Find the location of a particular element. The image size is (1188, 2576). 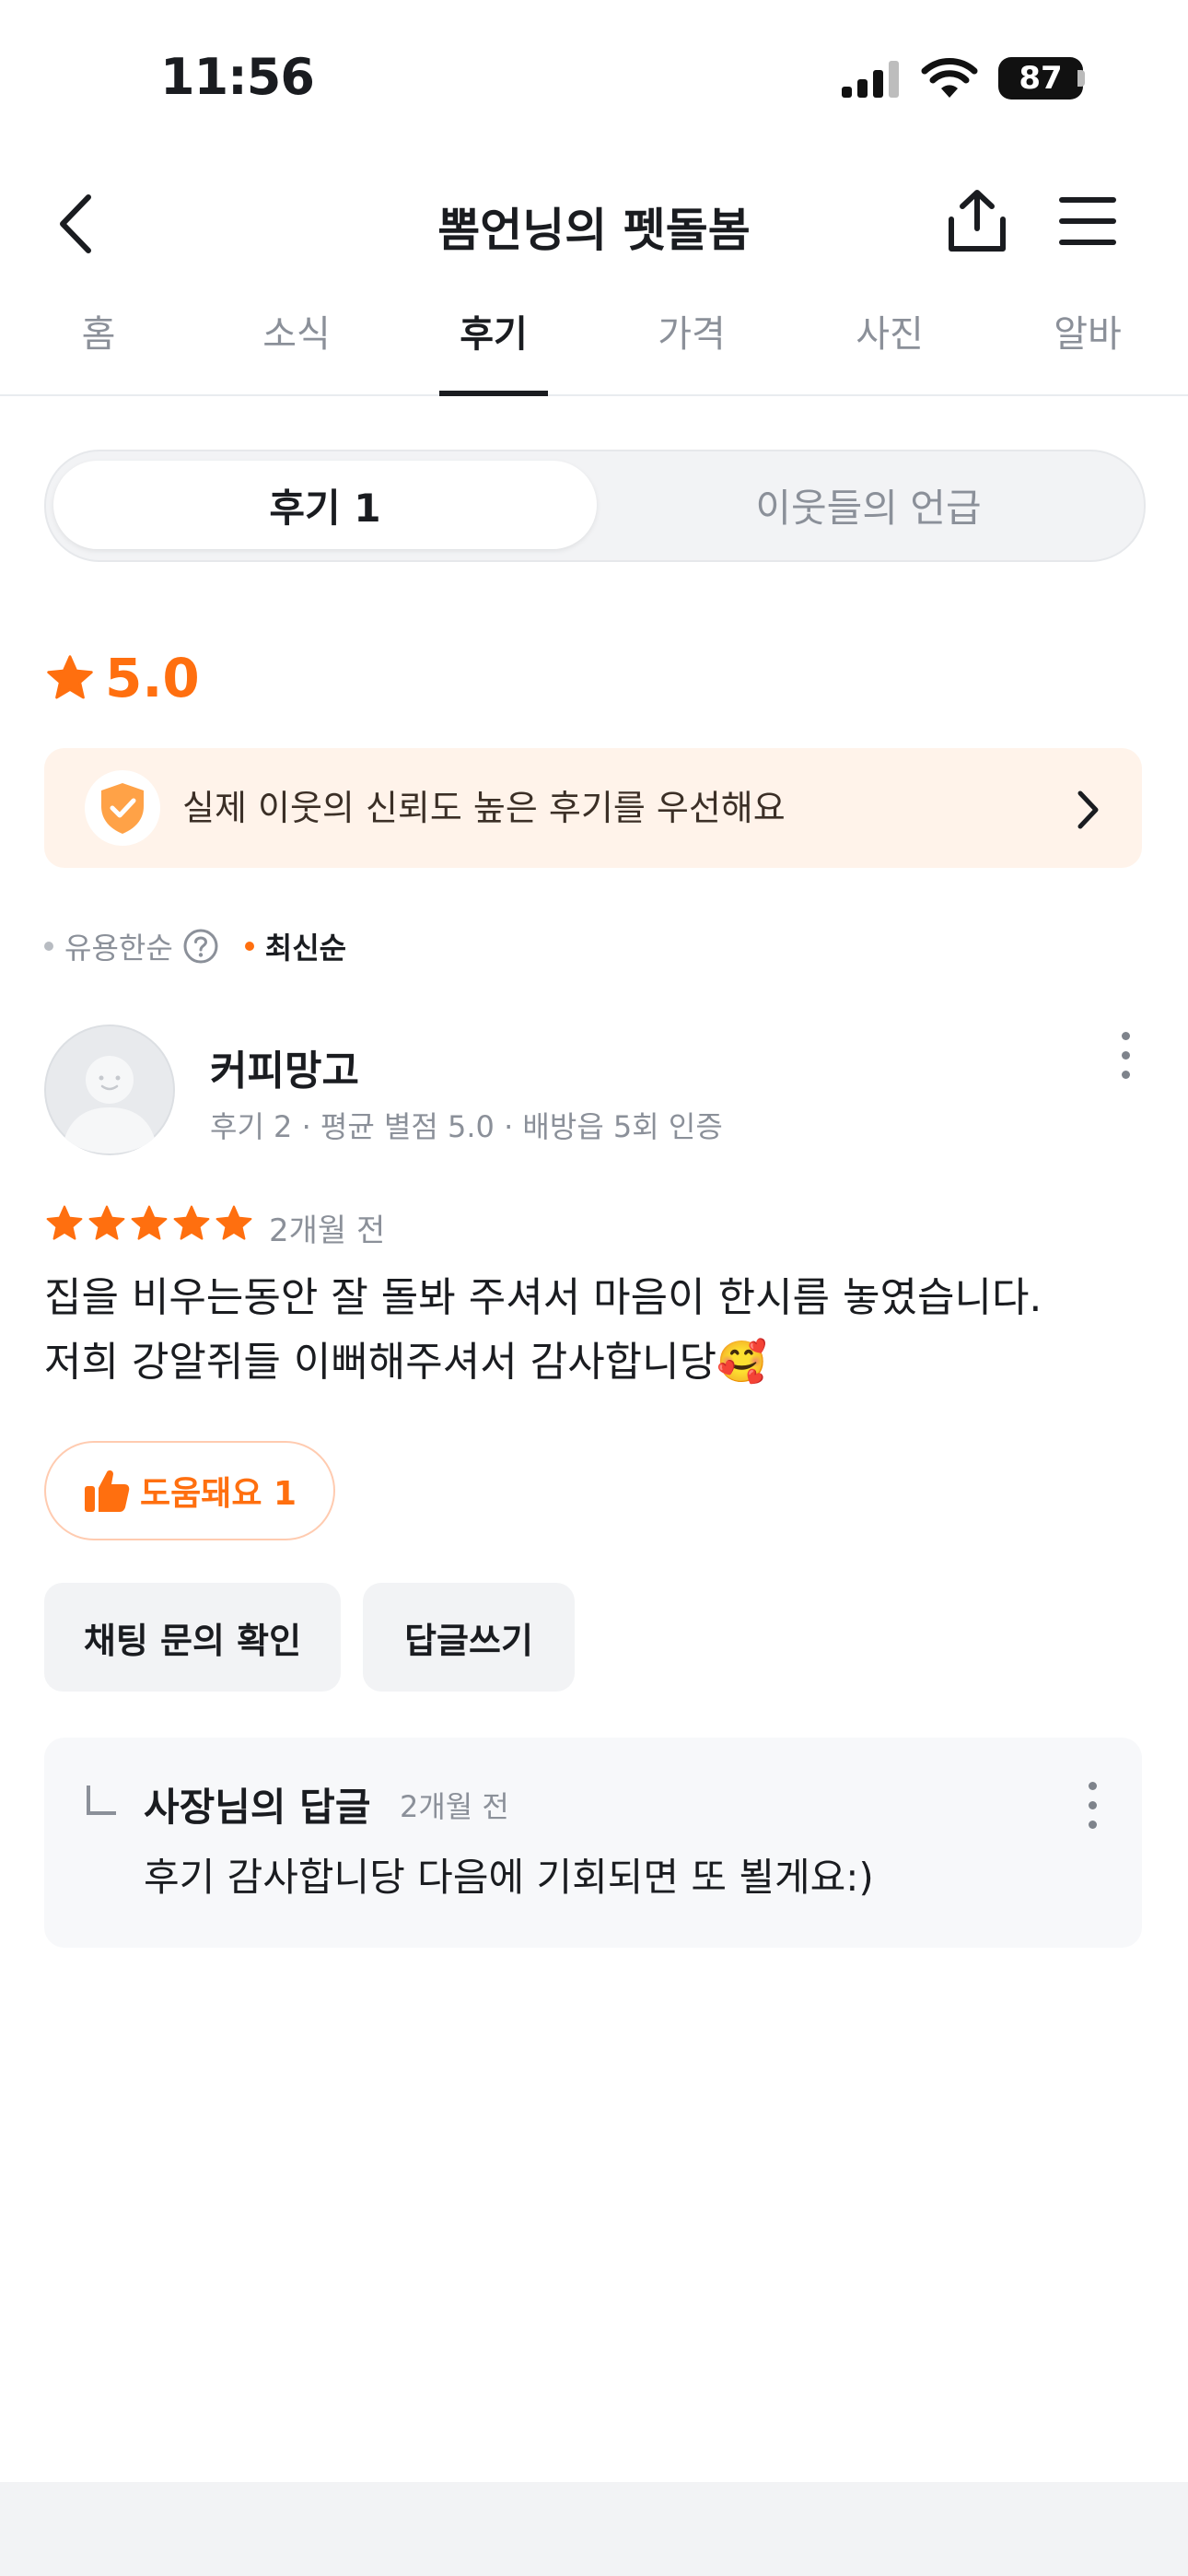

shield-badge is located at coordinates (122, 808).